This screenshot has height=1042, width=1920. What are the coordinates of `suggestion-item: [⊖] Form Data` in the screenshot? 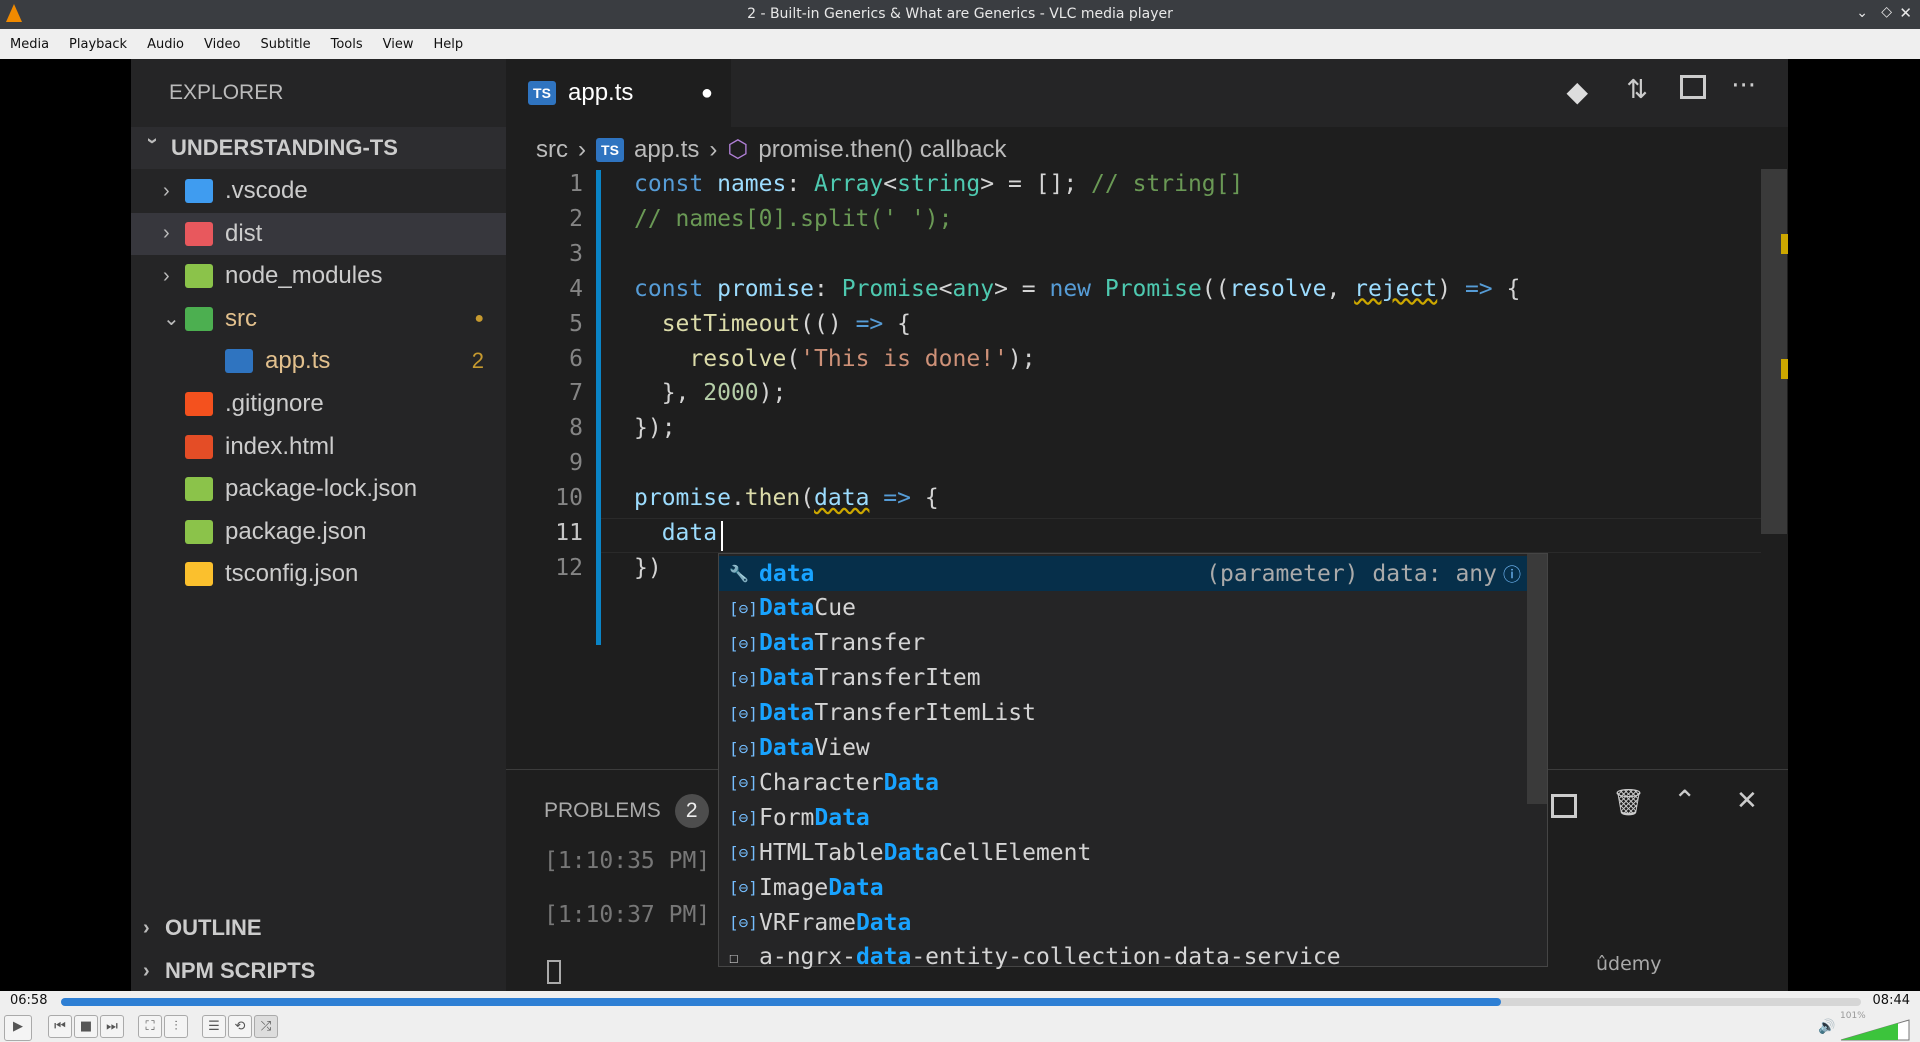 It's located at (1123, 817).